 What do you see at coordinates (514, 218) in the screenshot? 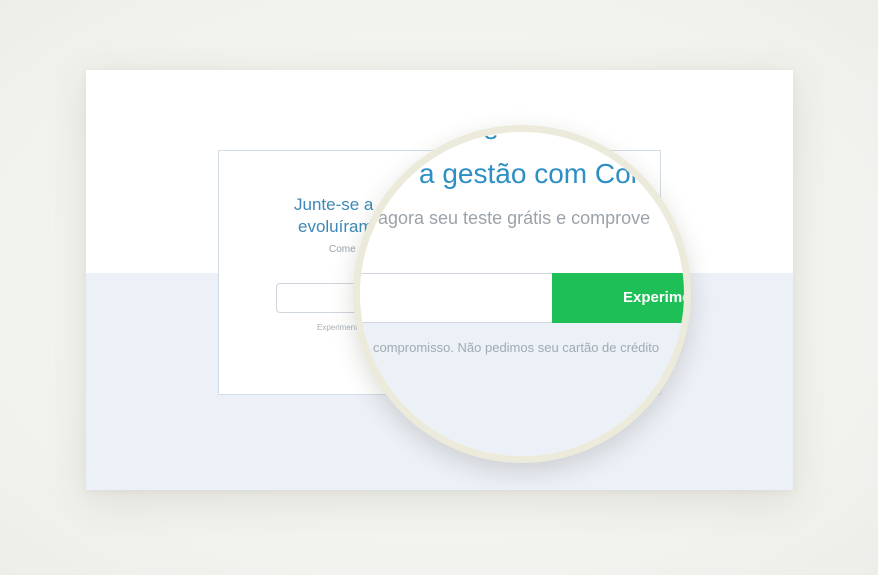
I see `magnified-subtitle: agora seu teste grátis e comprove` at bounding box center [514, 218].